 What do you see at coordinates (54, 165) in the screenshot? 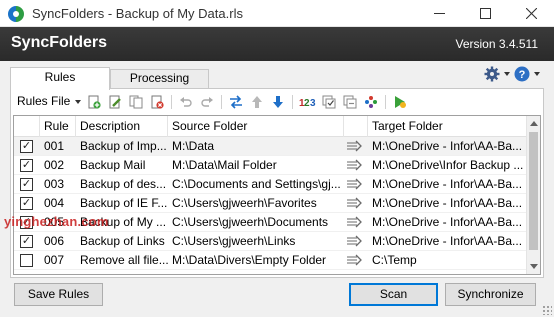
I see `rule-number-cell: 002` at bounding box center [54, 165].